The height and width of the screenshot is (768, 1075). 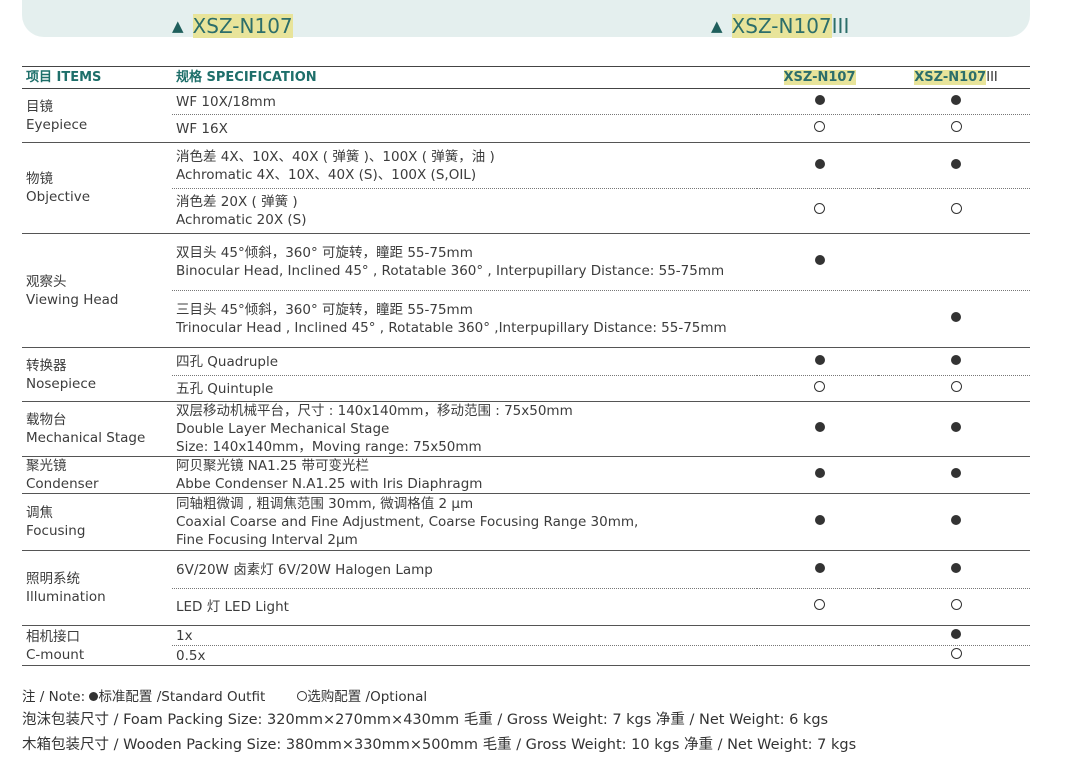 What do you see at coordinates (57, 124) in the screenshot?
I see `item-en: Eyepiece` at bounding box center [57, 124].